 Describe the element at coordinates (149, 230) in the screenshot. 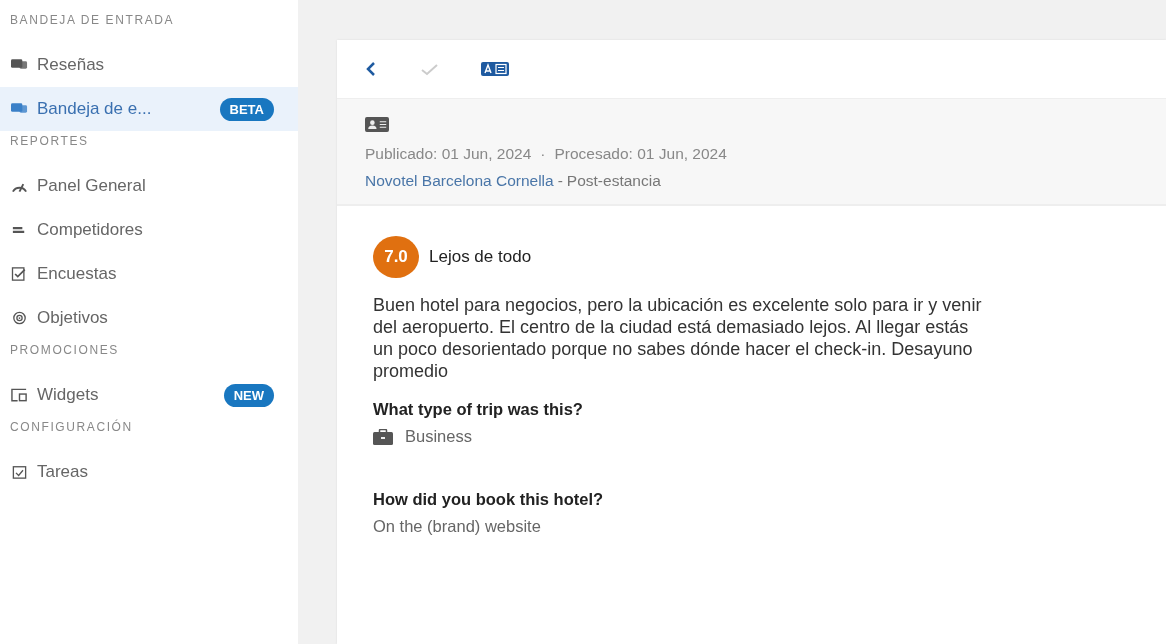

I see `sidebar-item: Competidores` at that location.